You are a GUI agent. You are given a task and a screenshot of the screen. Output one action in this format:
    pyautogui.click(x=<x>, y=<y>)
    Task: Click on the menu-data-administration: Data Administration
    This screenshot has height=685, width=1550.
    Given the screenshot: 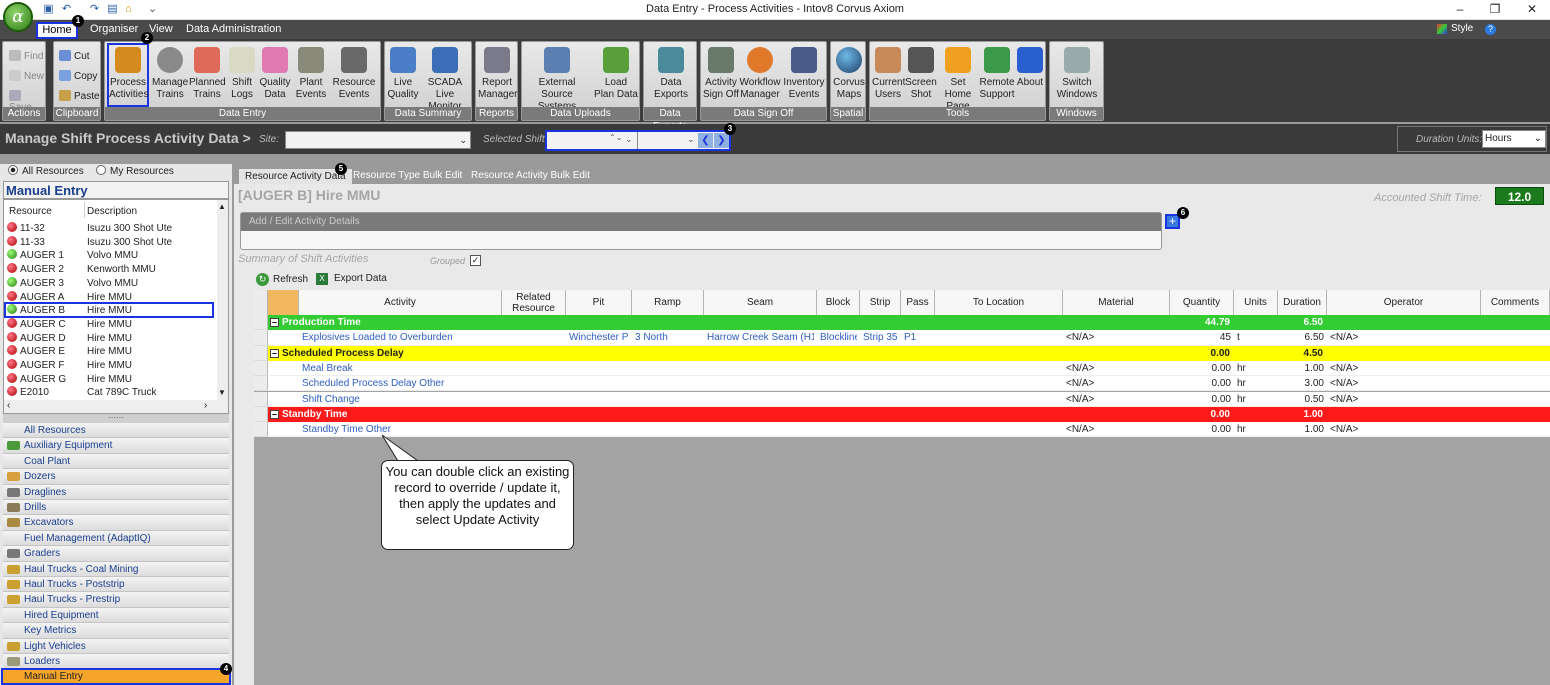 What is the action you would take?
    pyautogui.click(x=233, y=29)
    